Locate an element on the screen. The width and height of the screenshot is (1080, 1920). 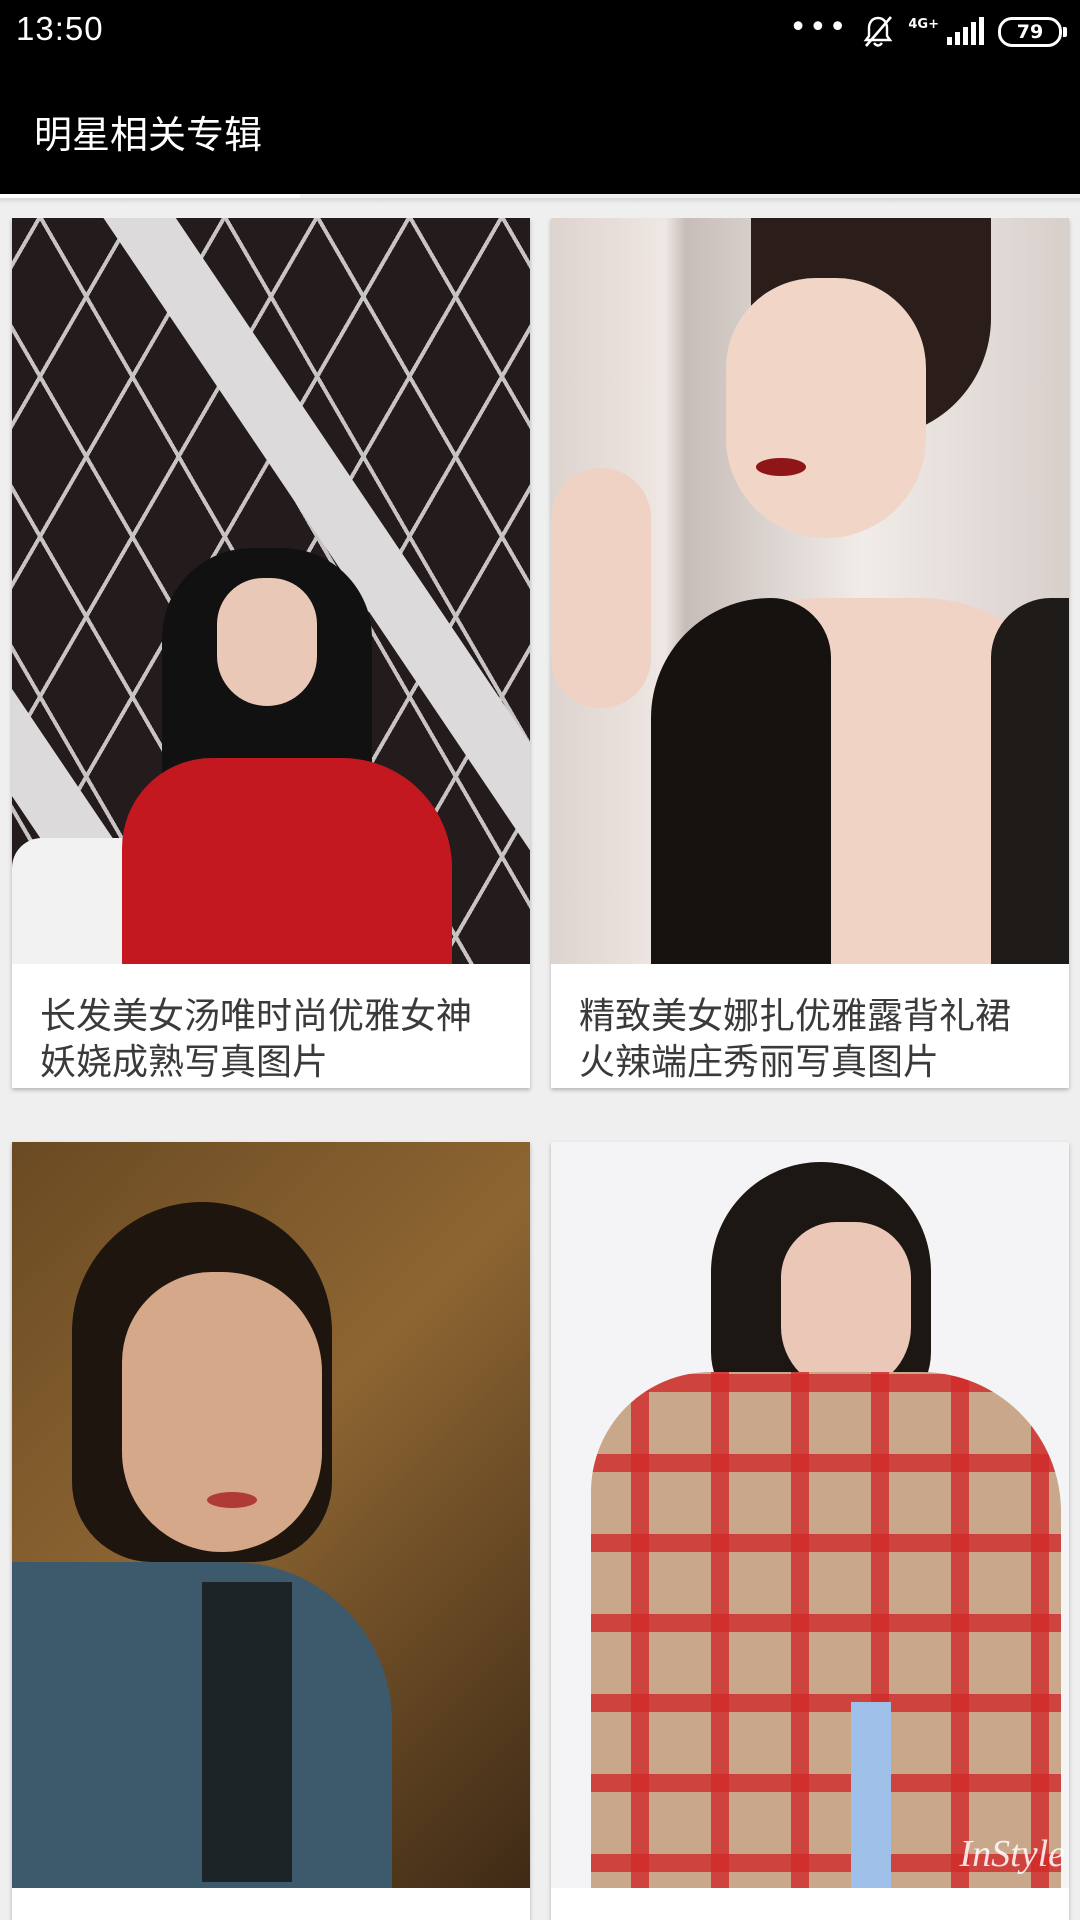
network-type-label: 4G+ is located at coordinates (923, 24).